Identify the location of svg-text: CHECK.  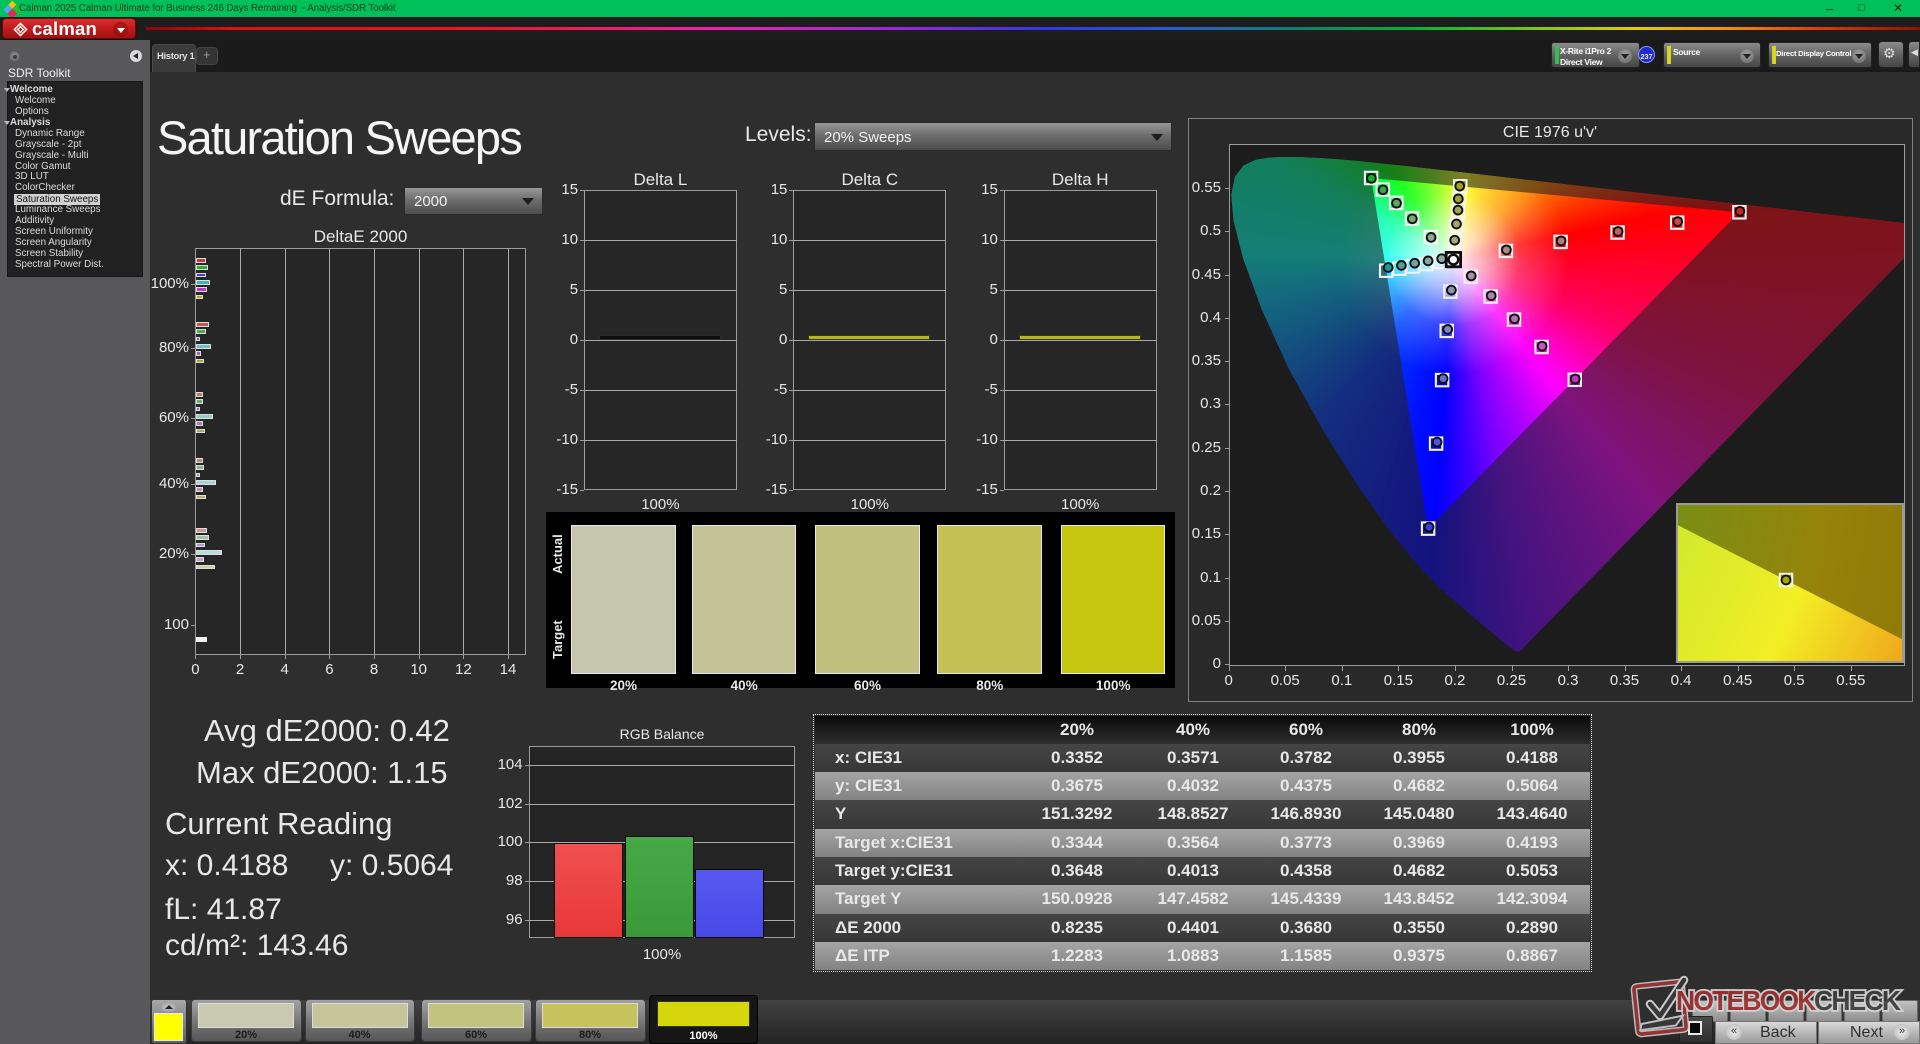
(1857, 1000).